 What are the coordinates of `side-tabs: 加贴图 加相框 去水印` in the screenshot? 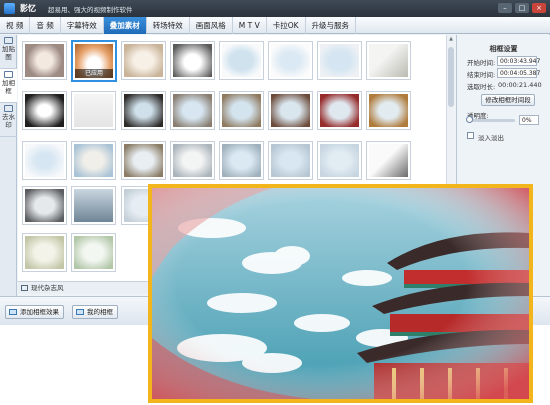 It's located at (8, 180).